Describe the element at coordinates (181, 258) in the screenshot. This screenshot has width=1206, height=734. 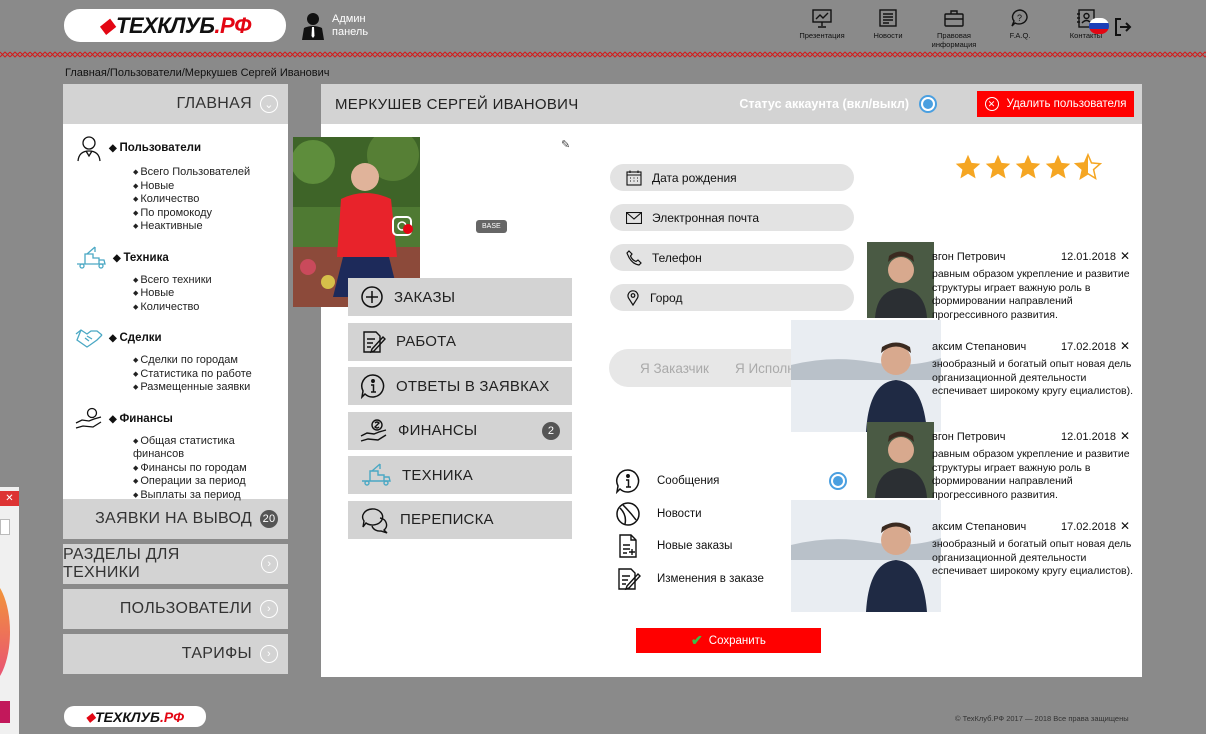
I see `sidebar-group-tech: Техника` at that location.